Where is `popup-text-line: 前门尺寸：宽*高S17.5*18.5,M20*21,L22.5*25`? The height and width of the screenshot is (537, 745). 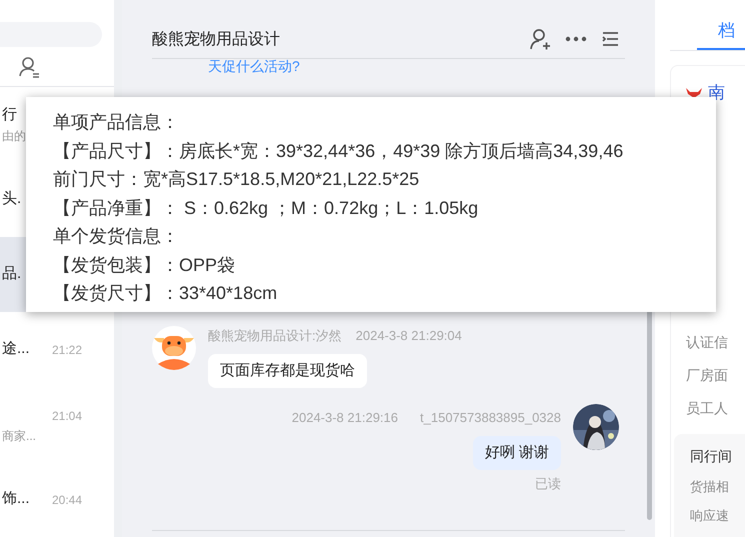 popup-text-line: 前门尺寸：宽*高S17.5*18.5,M20*21,L22.5*25 is located at coordinates (236, 179).